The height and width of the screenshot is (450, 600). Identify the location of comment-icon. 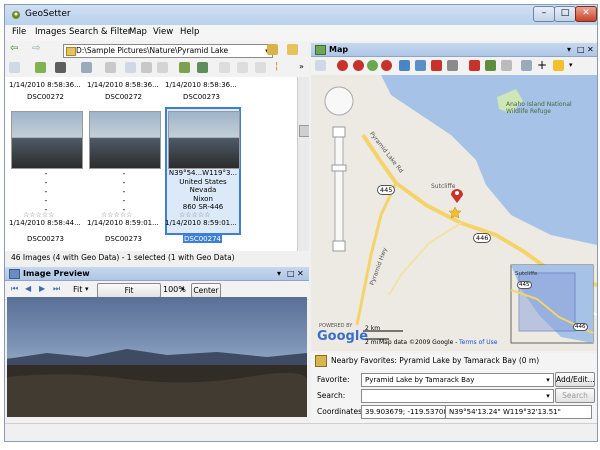
(526, 65).